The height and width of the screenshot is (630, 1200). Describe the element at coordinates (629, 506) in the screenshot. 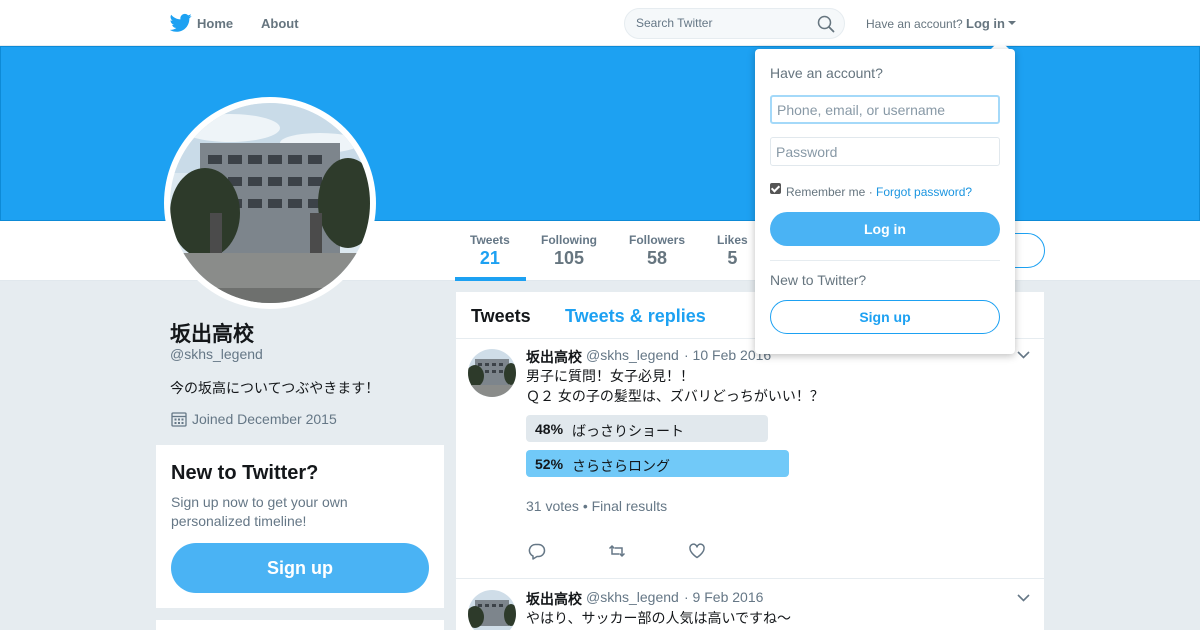

I see `poll-status: Final results` at that location.